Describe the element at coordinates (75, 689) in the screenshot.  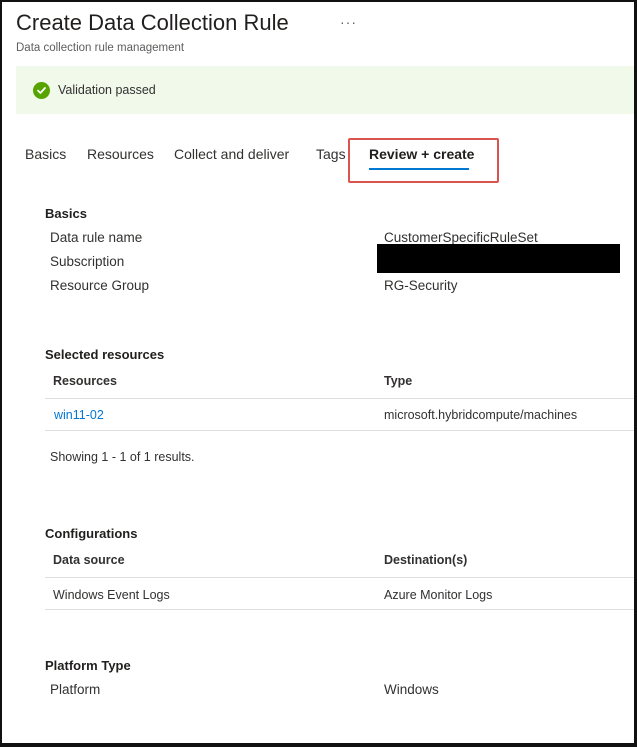
I see `platform-label: Platform` at that location.